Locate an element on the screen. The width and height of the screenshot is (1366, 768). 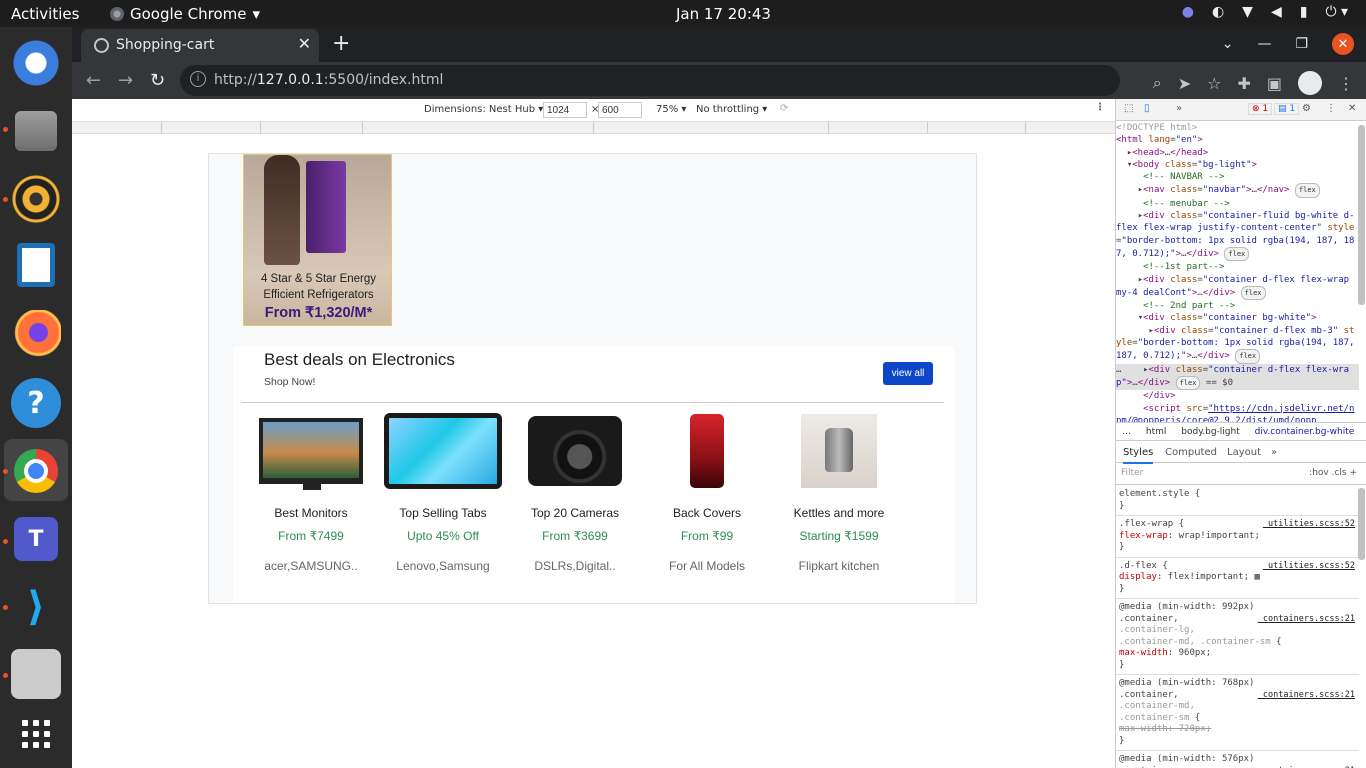
close-devtools-icon: ✕ is located at coordinates (1352, 108).